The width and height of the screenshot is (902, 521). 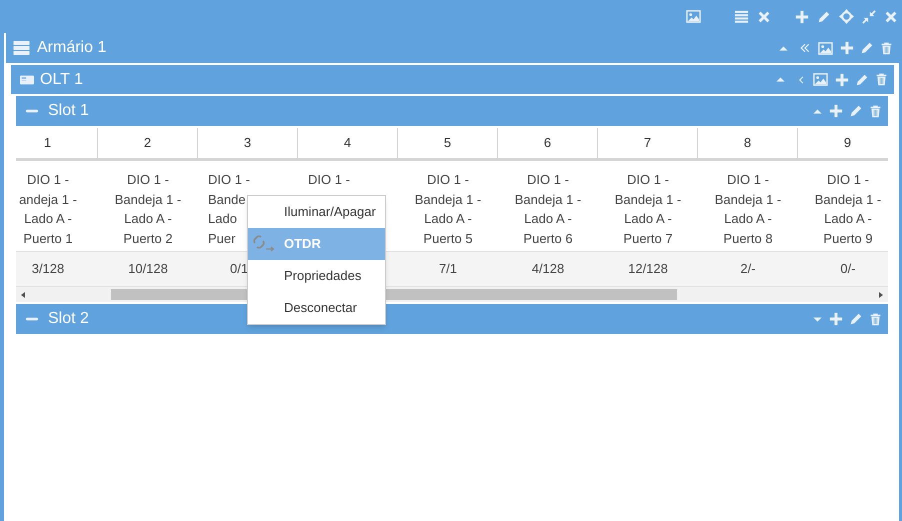 What do you see at coordinates (48, 269) in the screenshot?
I see `count-text: 3/128` at bounding box center [48, 269].